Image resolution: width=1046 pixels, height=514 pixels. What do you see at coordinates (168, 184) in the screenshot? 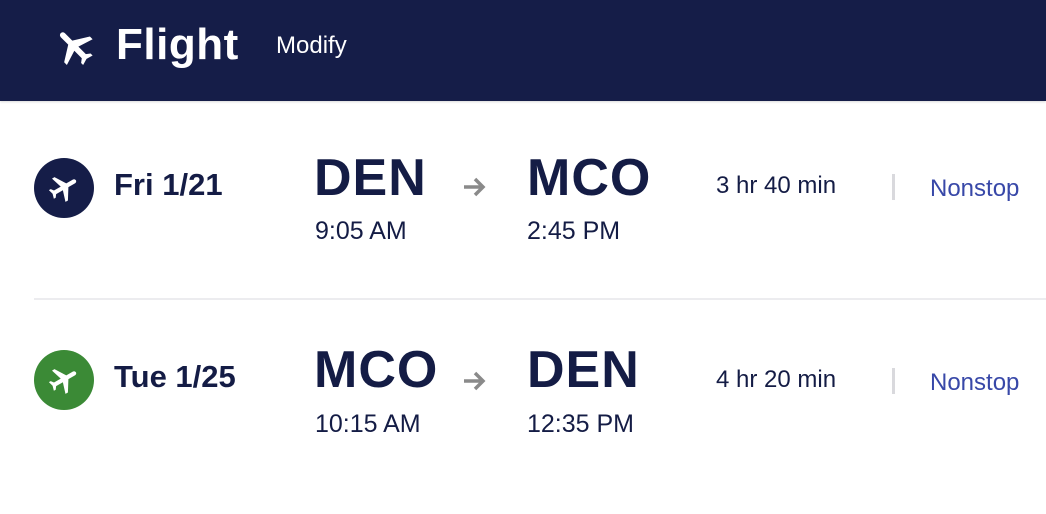
I see `flight-date: Fri 1/21` at bounding box center [168, 184].